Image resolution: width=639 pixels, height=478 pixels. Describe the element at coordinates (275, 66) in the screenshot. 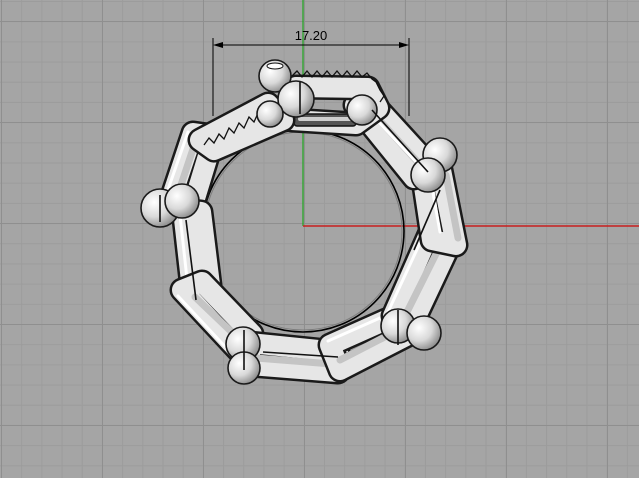

I see `jump-ring-top-cap` at that location.